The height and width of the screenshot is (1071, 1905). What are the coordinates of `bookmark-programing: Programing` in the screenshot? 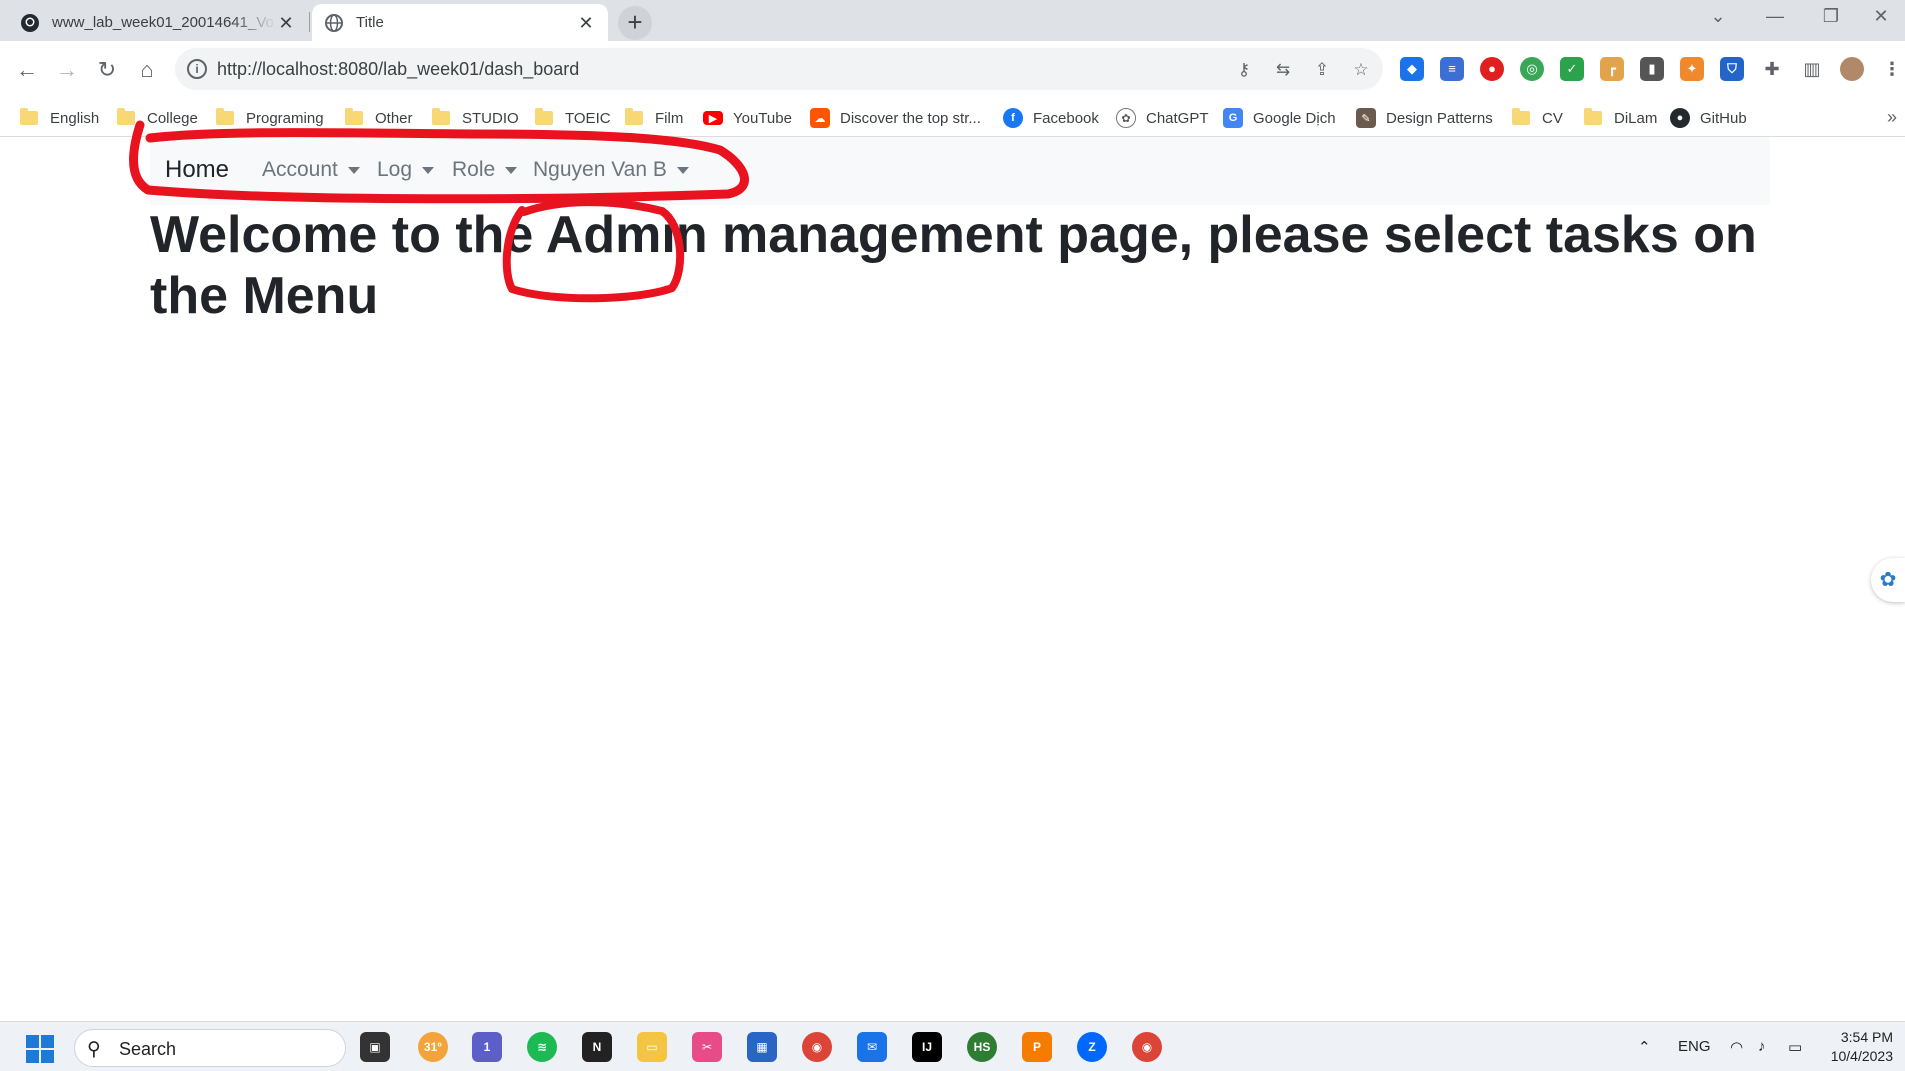 It's located at (270, 118).